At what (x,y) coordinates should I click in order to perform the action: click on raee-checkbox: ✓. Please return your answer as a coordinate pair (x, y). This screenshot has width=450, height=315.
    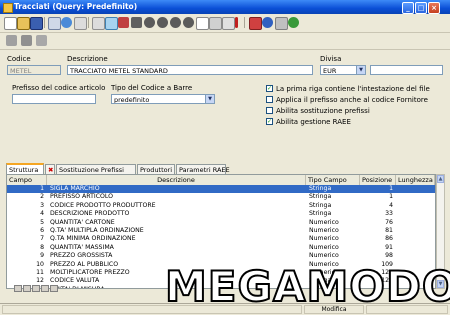
    Looking at the image, I should click on (269, 121).